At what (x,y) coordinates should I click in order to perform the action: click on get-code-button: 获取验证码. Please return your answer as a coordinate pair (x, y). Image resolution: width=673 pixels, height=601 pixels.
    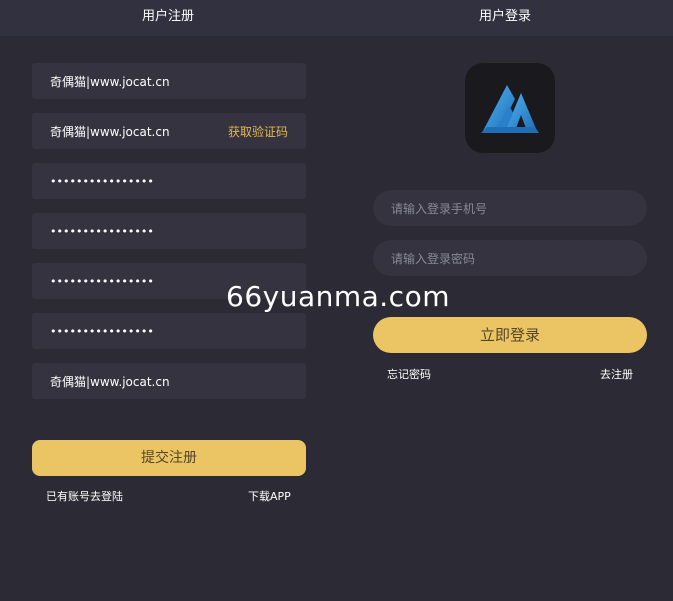
    Looking at the image, I should click on (258, 131).